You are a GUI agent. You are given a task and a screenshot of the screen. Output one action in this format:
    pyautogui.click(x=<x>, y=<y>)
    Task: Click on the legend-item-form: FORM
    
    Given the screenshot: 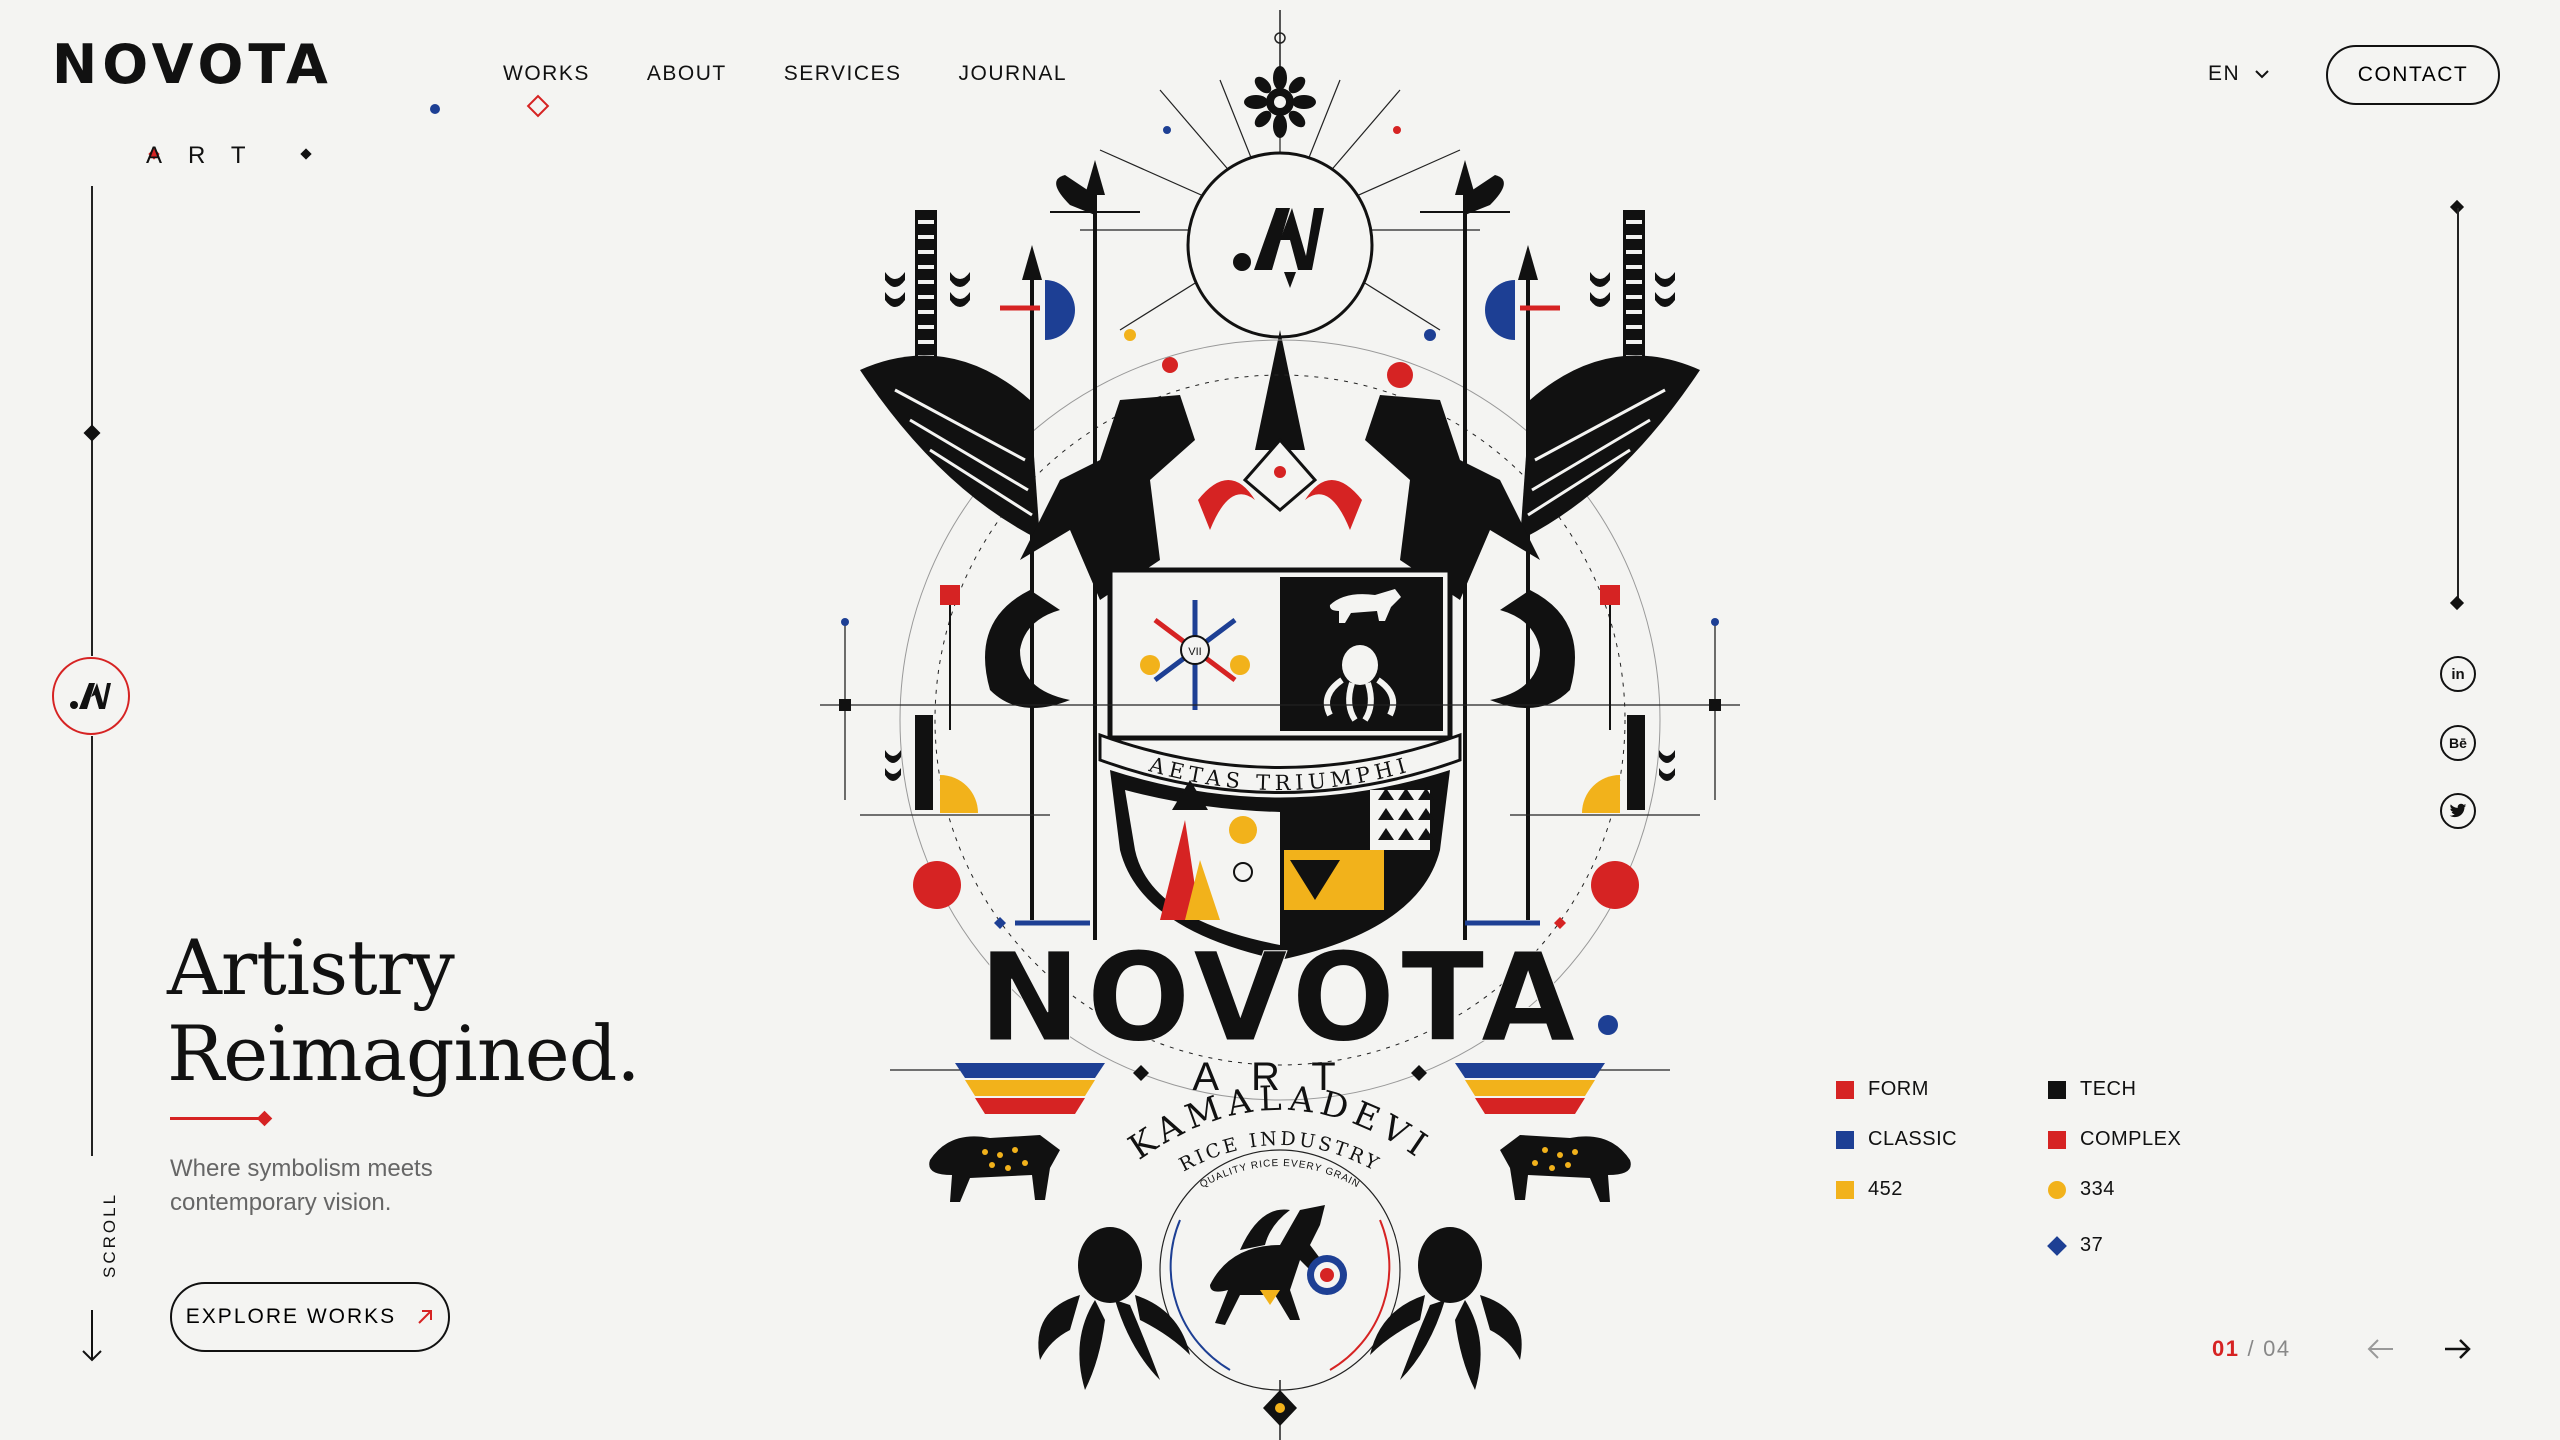 What is the action you would take?
    pyautogui.click(x=1882, y=1089)
    